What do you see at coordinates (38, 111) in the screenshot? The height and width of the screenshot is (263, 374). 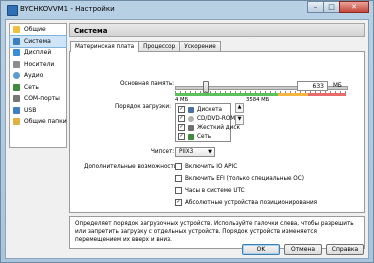 I see `sidebar-item-usb: USB` at bounding box center [38, 111].